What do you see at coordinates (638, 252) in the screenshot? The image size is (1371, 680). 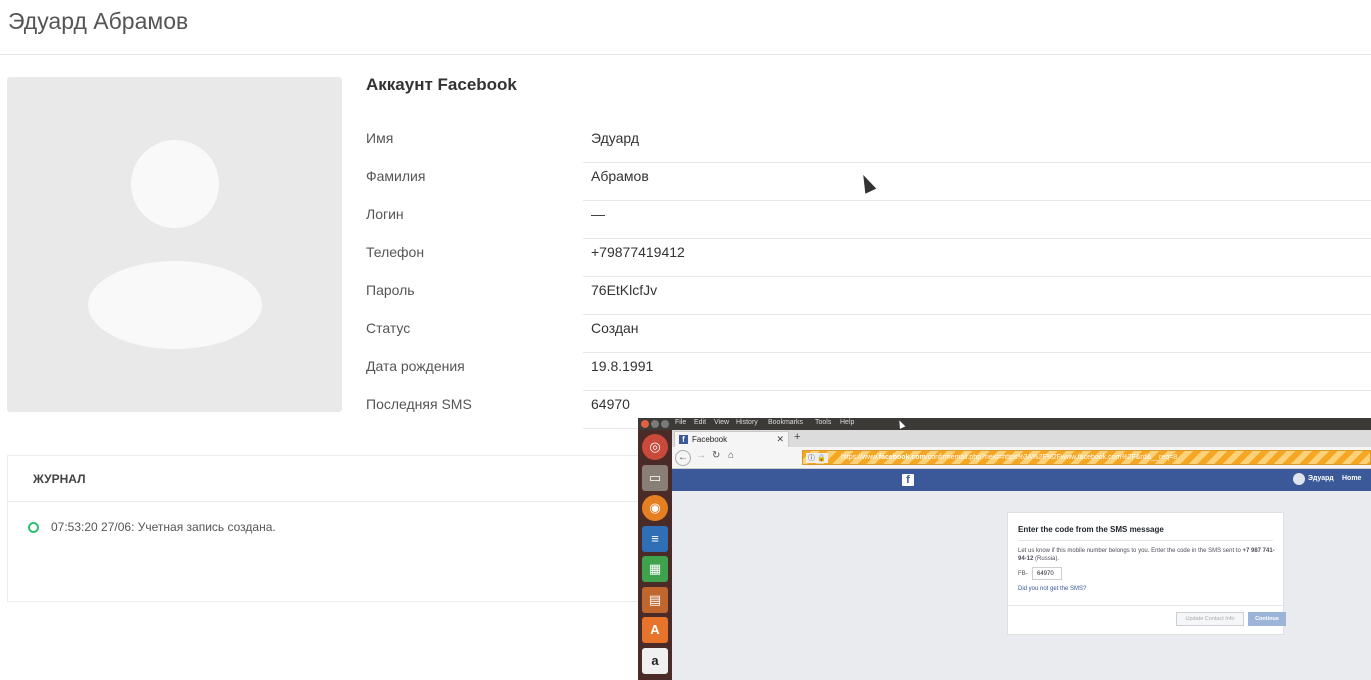 I see `info-value: +79877419412` at bounding box center [638, 252].